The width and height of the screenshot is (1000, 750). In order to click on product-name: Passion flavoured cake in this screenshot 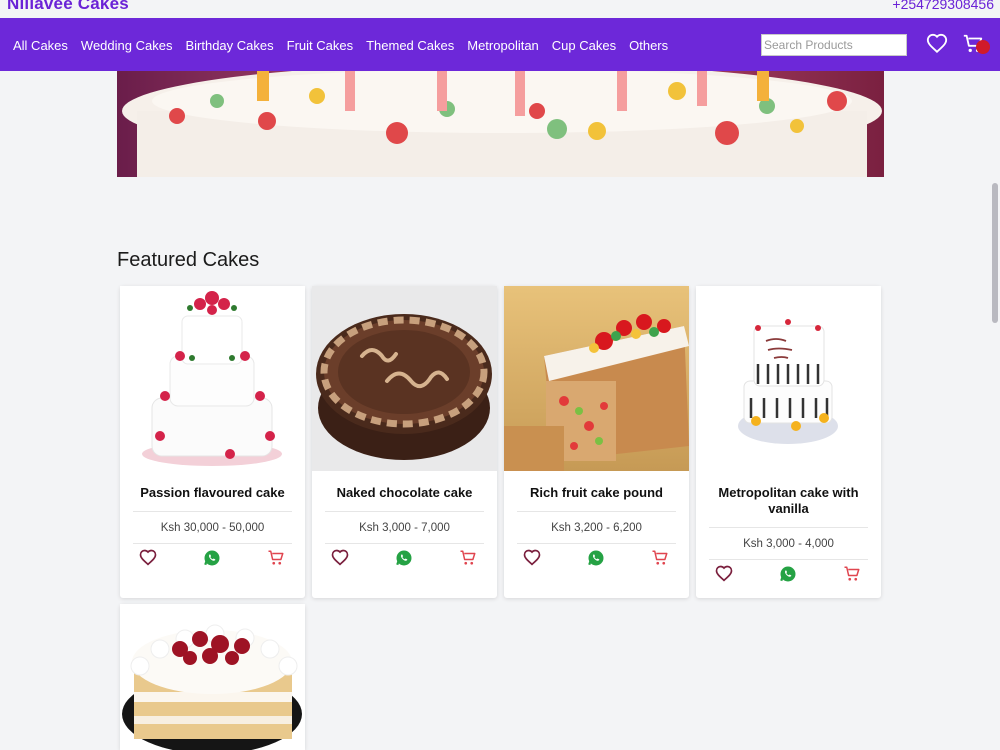, I will do `click(212, 491)`.